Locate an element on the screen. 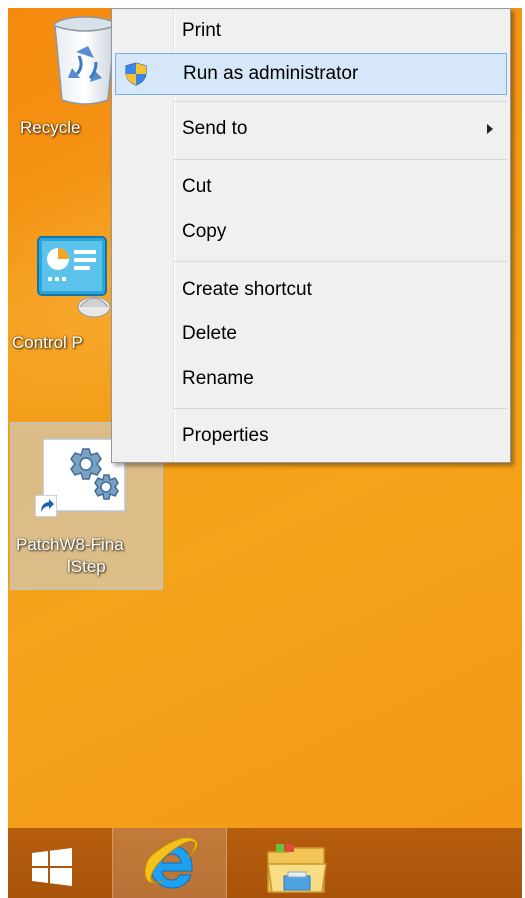  file-explorer-icon is located at coordinates (297, 868).